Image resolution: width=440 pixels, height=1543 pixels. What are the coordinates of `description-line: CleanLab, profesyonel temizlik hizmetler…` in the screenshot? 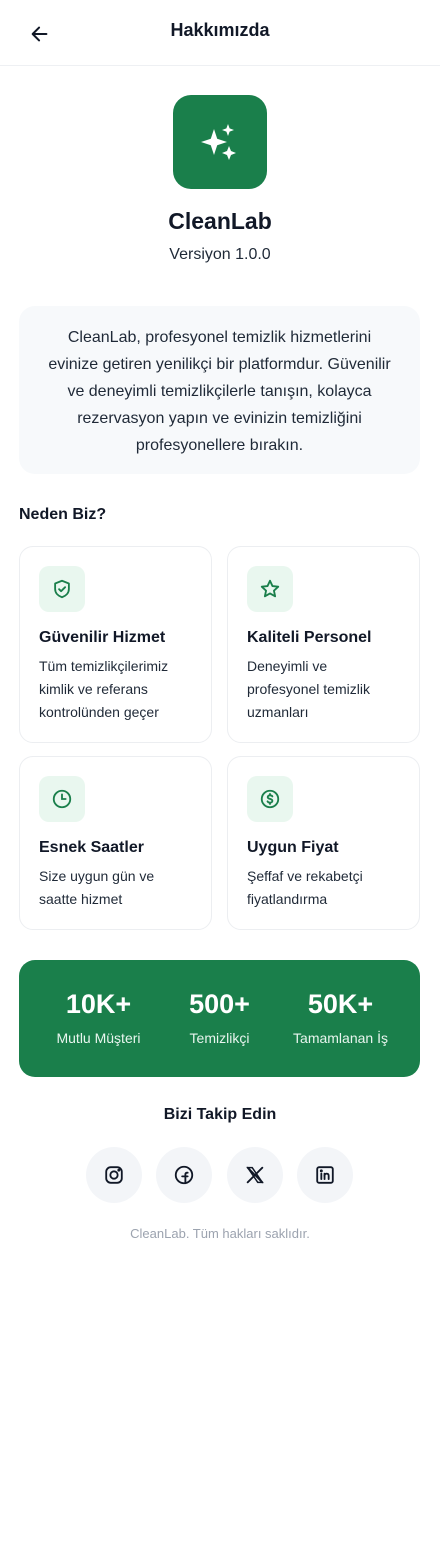 It's located at (219, 337).